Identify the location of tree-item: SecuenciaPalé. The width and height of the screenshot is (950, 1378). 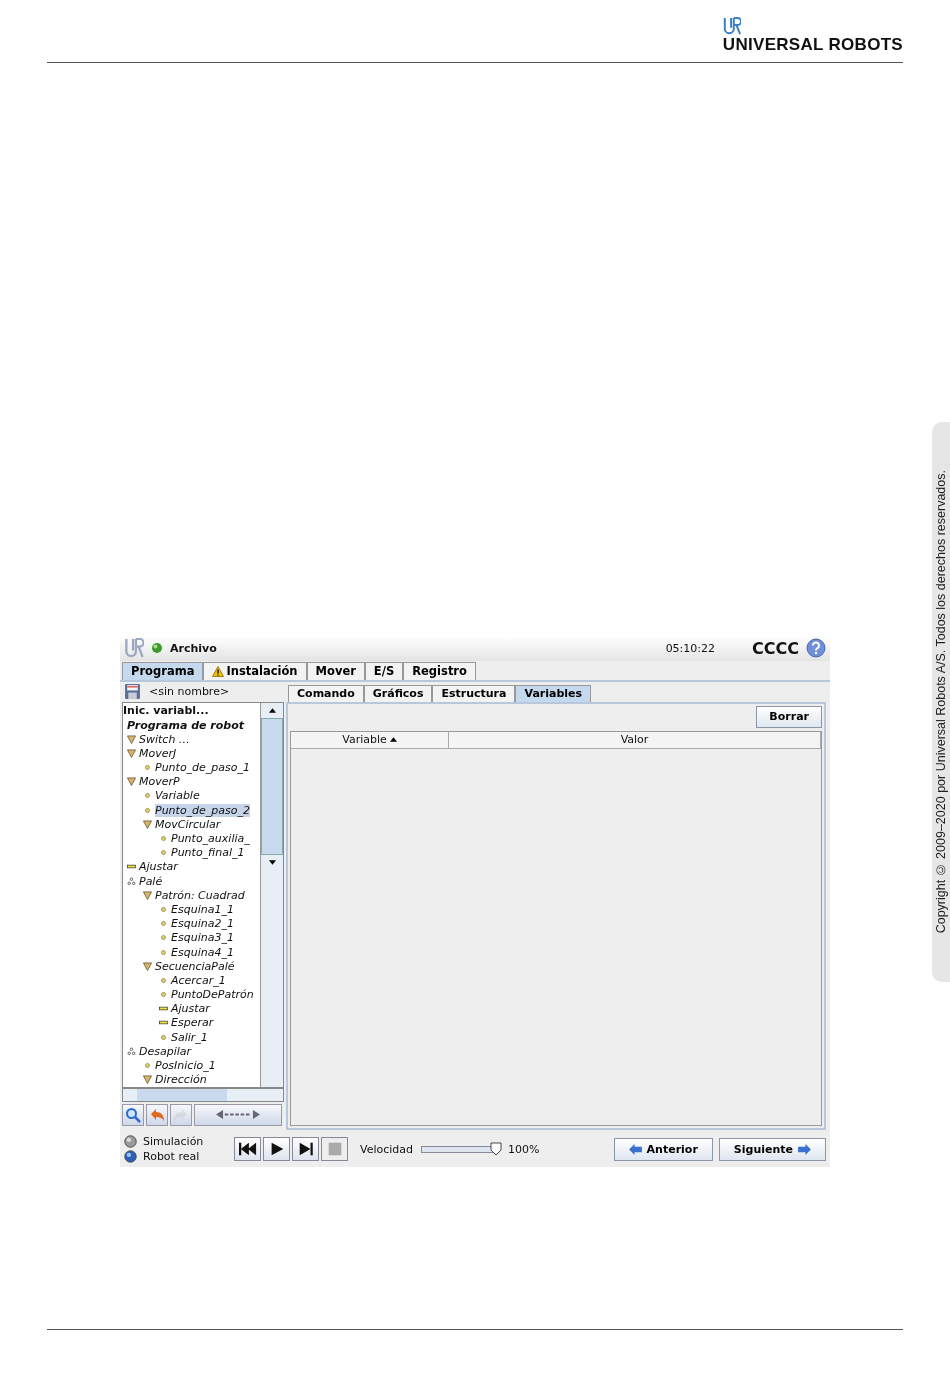
(191, 966).